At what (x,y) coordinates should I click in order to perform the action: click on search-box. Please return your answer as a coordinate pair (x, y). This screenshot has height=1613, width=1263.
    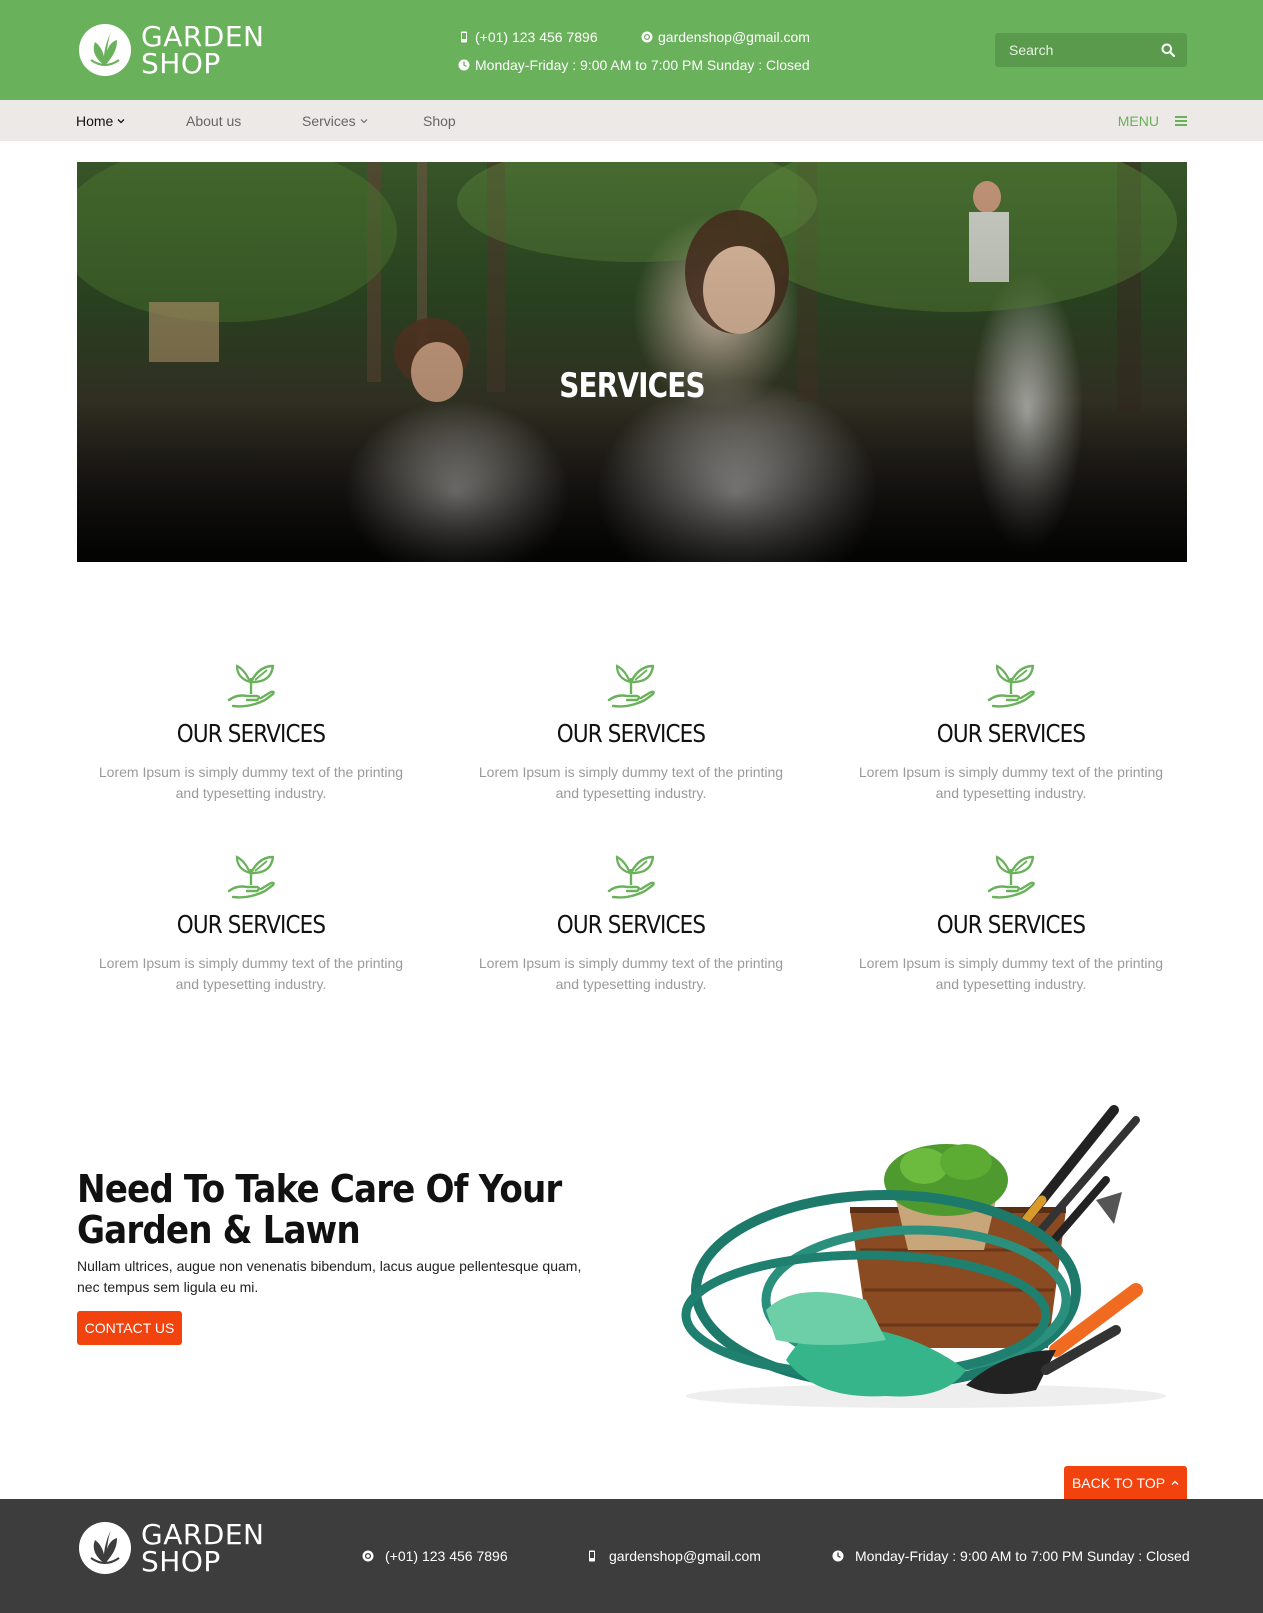
    Looking at the image, I should click on (1091, 50).